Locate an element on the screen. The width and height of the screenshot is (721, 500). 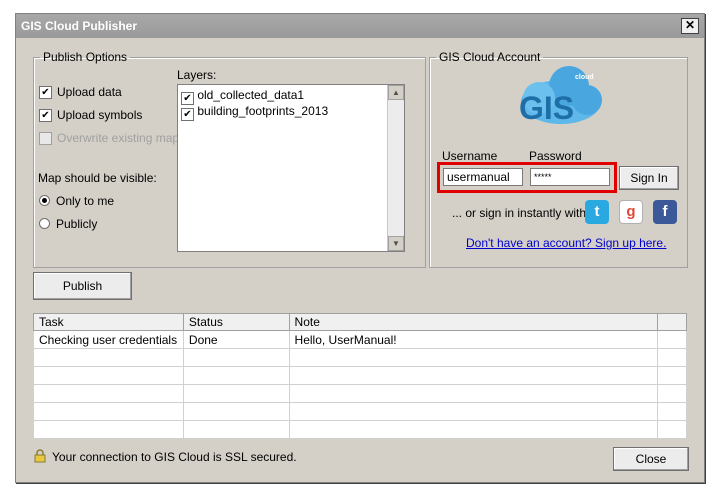
social-sign-in-text: ... or sign in instantly with is located at coordinates (519, 213).